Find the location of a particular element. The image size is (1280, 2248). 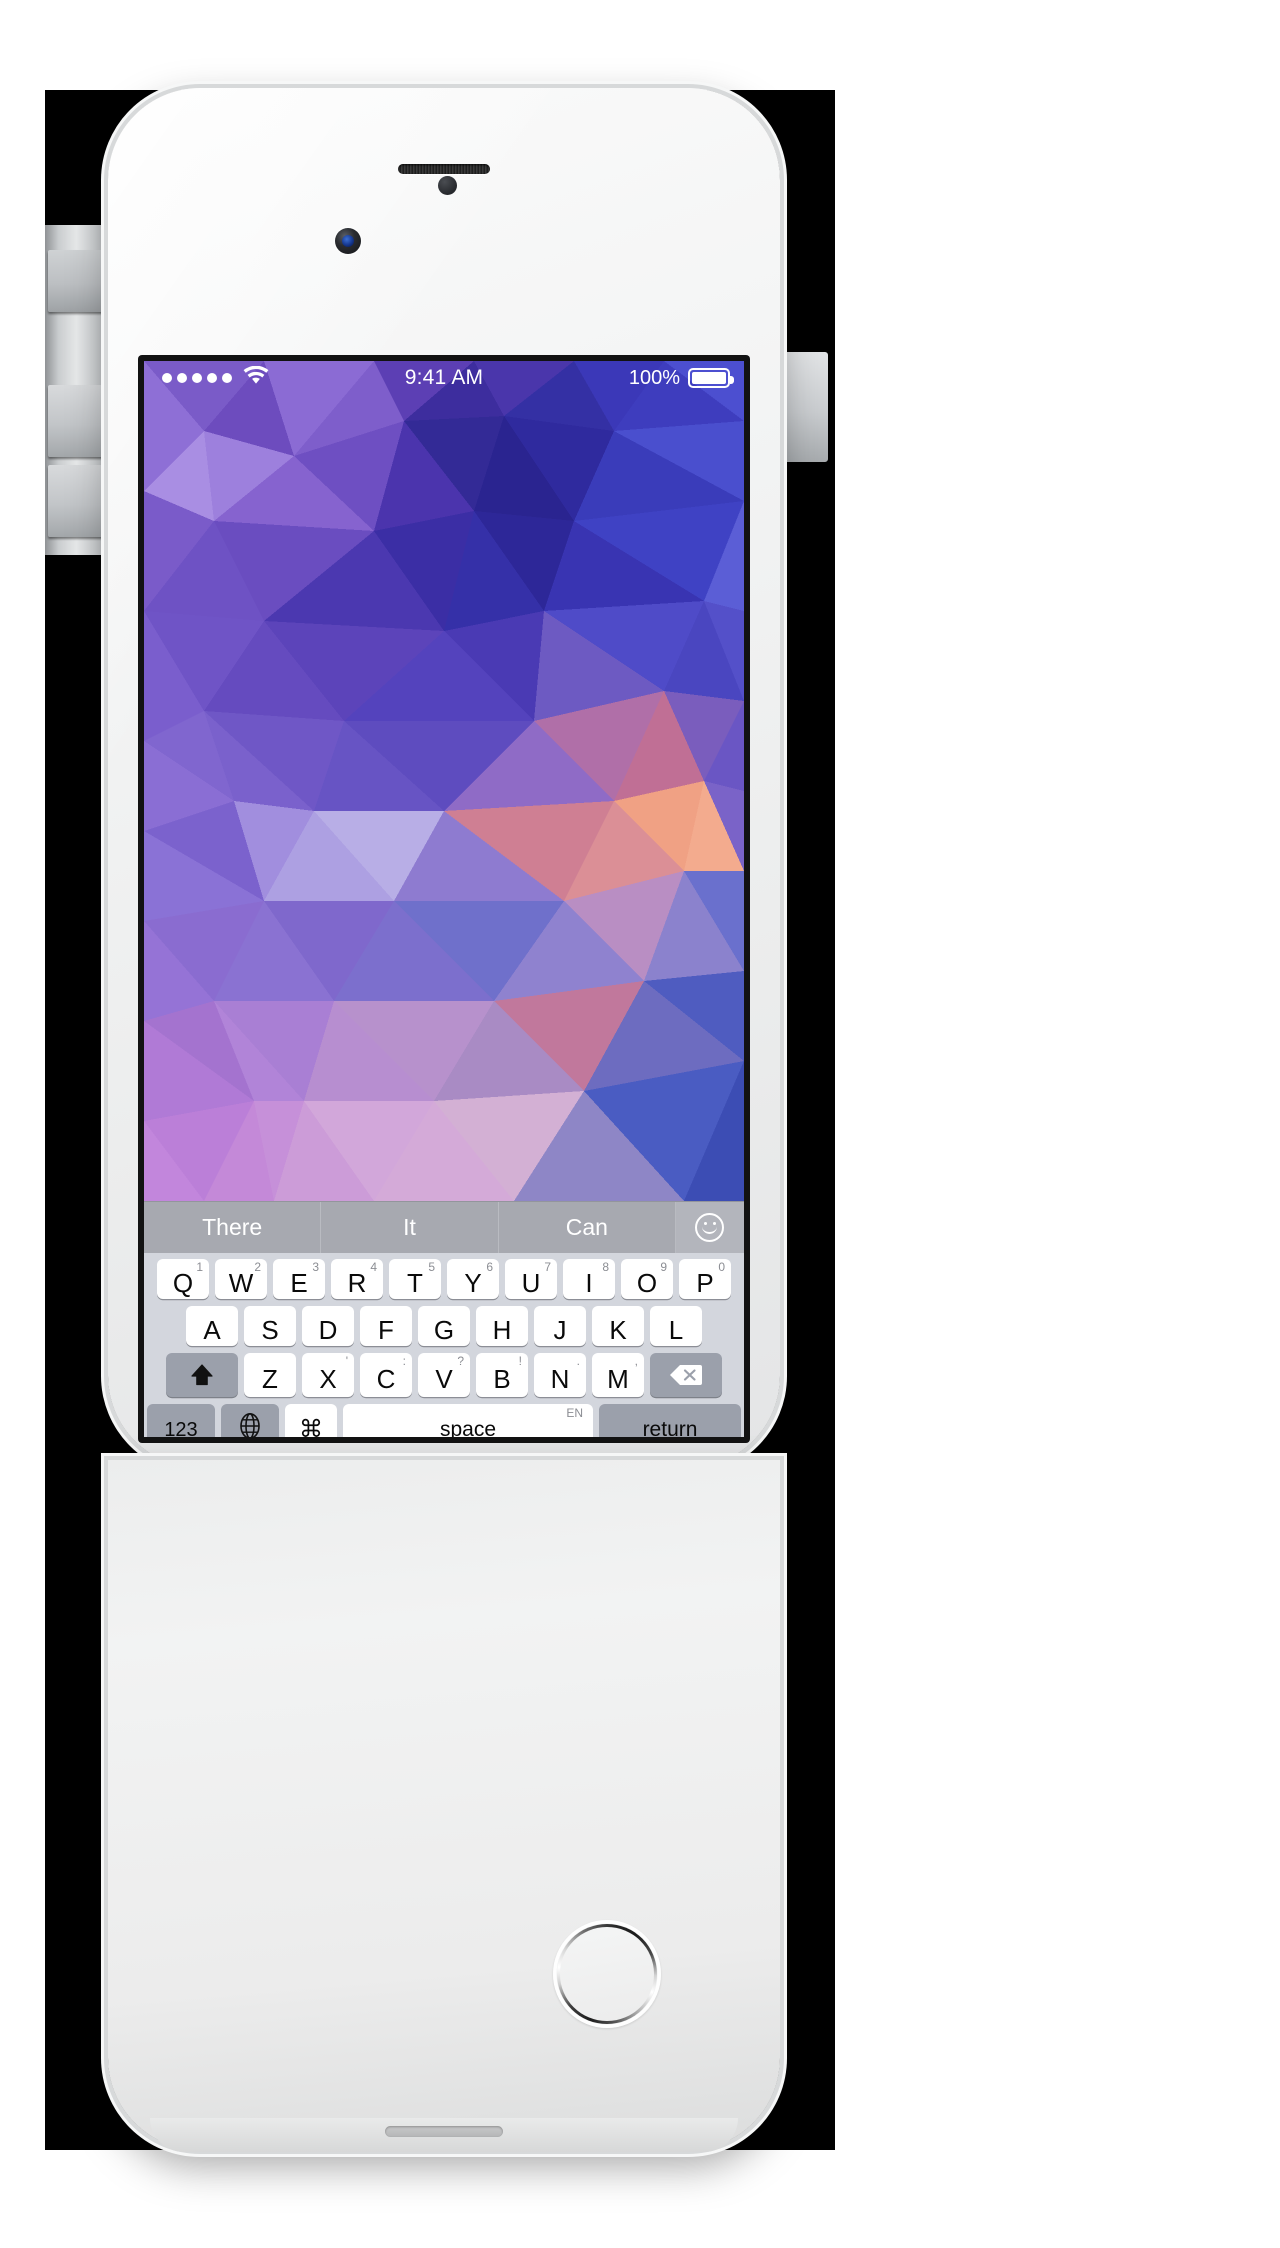

key-z: Z is located at coordinates (270, 1375).